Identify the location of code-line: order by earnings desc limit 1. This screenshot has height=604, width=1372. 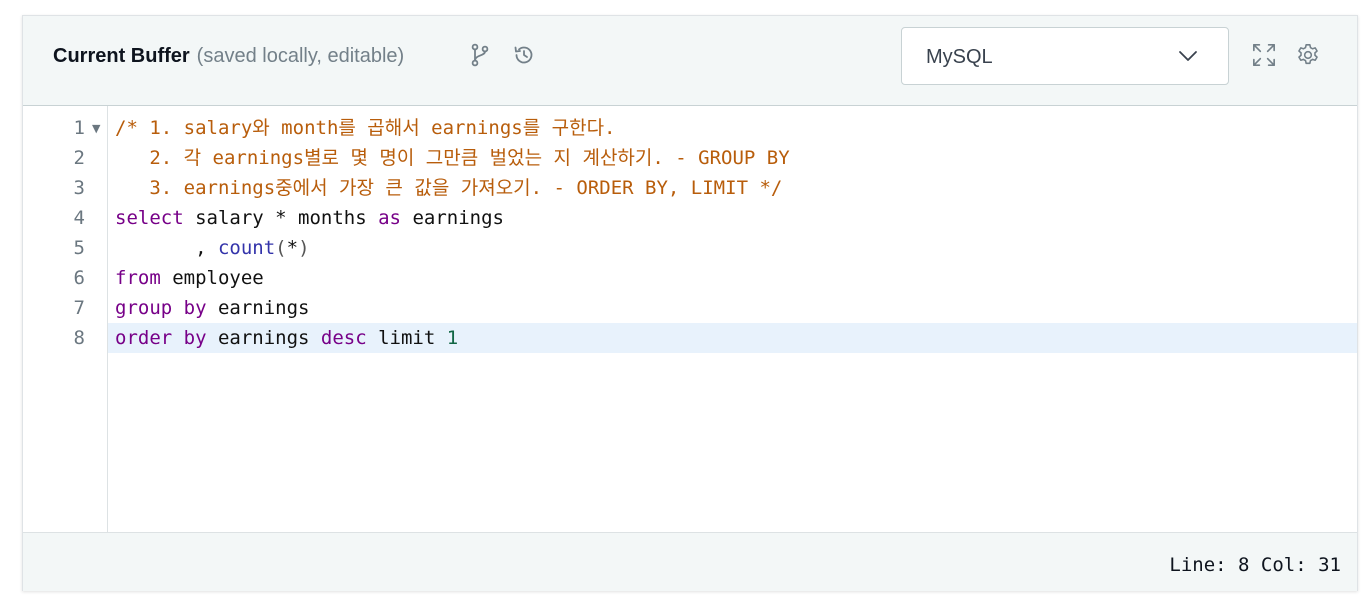
(732, 338).